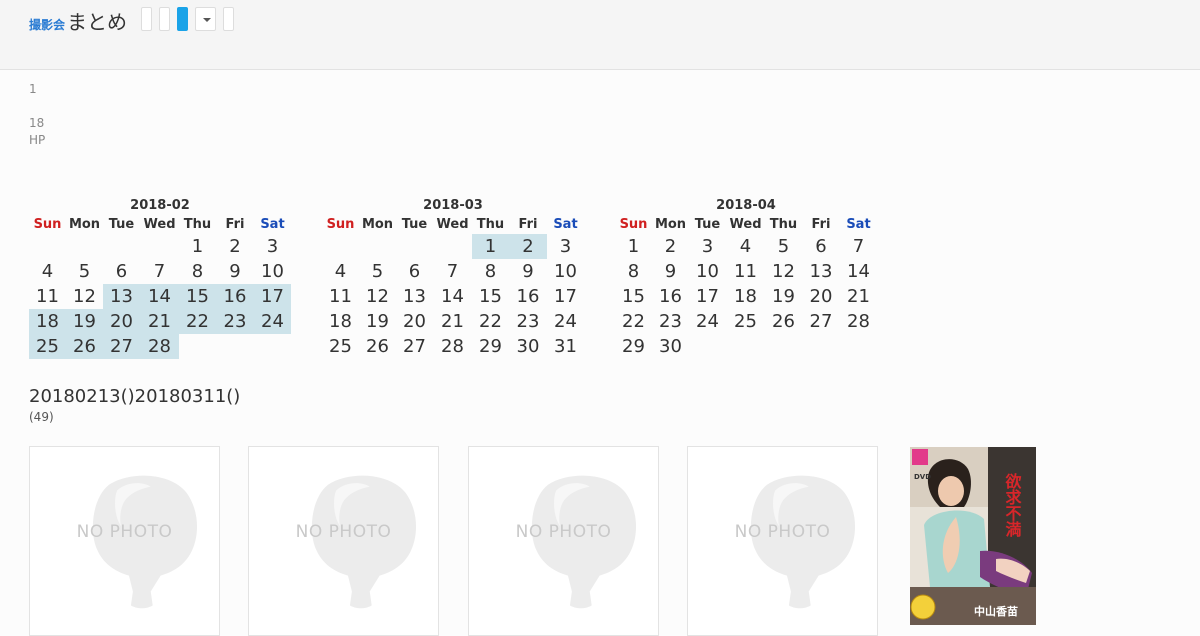 This screenshot has width=1200, height=636. I want to click on dvd-cover-image: 欲求不満 中山香苗 DVD, so click(973, 536).